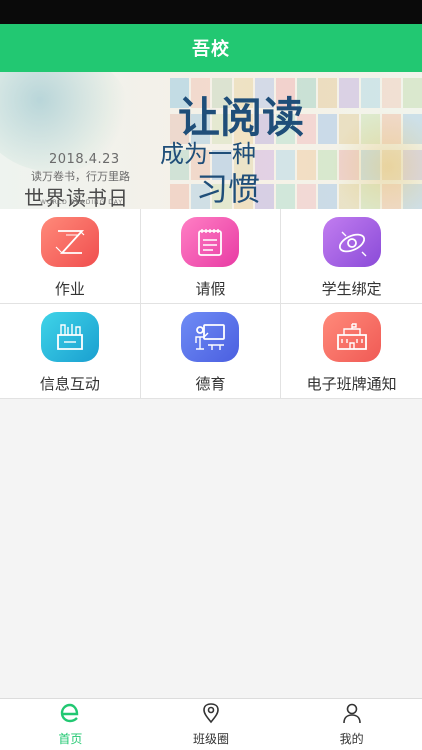 This screenshot has height=750, width=422. Describe the element at coordinates (210, 384) in the screenshot. I see `menu-label: 德育` at that location.